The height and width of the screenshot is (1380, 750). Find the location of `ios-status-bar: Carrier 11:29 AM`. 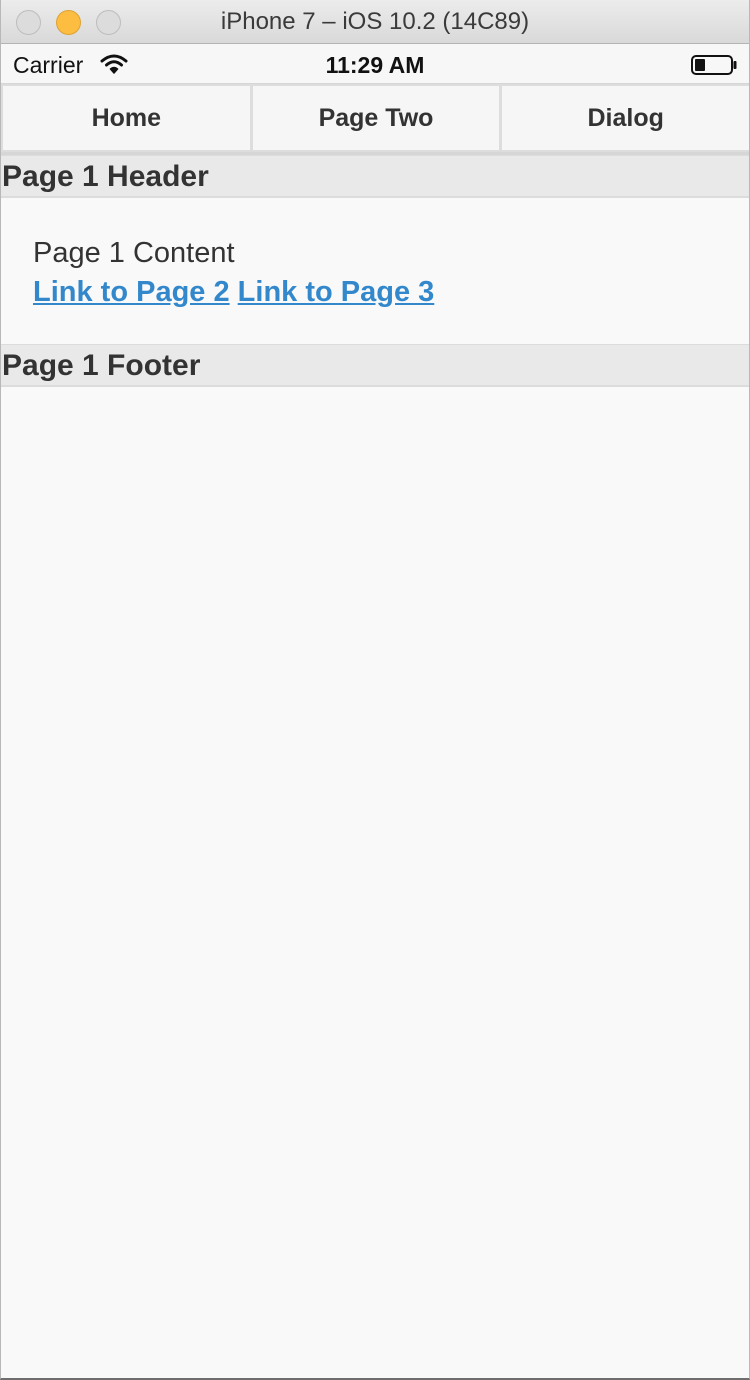

ios-status-bar: Carrier 11:29 AM is located at coordinates (375, 64).